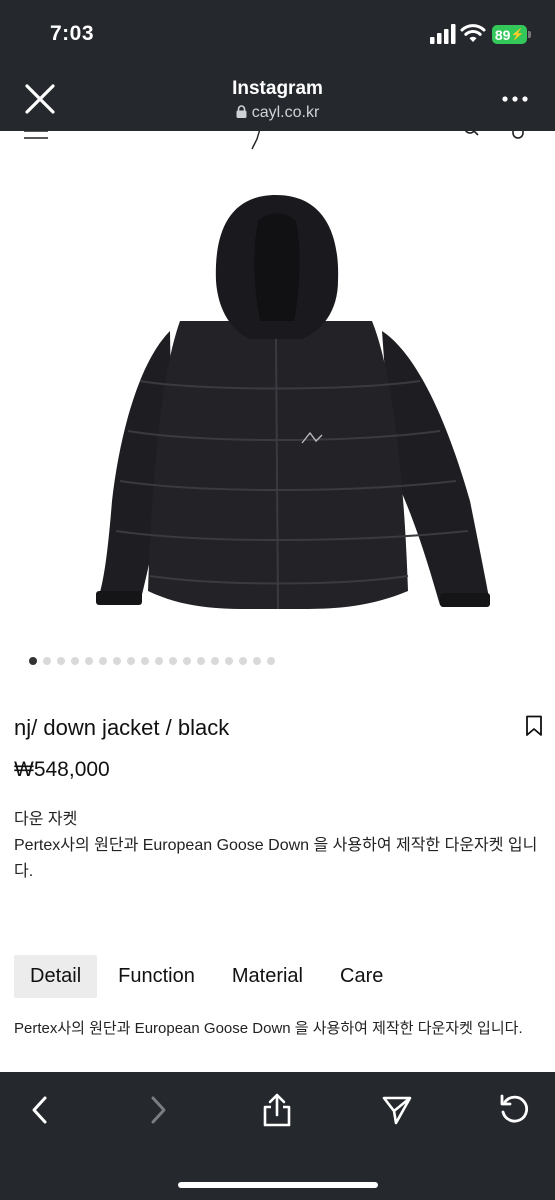  Describe the element at coordinates (471, 135) in the screenshot. I see `search-icon` at that location.